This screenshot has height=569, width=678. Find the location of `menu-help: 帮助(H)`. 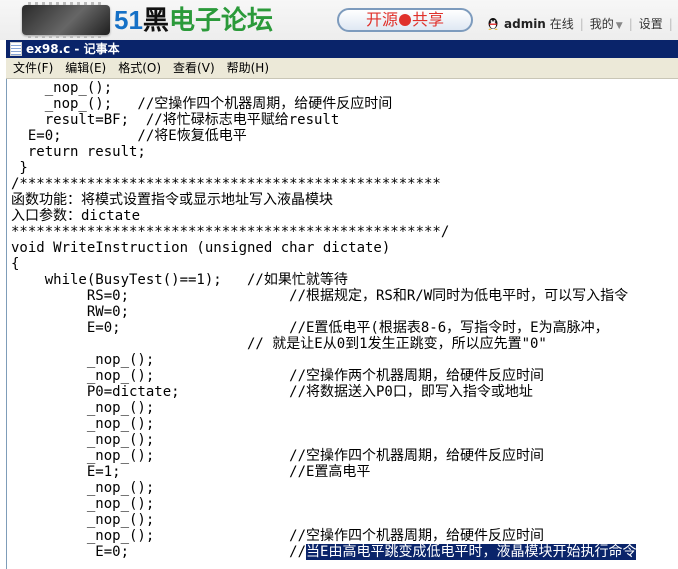

menu-help: 帮助(H) is located at coordinates (248, 68).